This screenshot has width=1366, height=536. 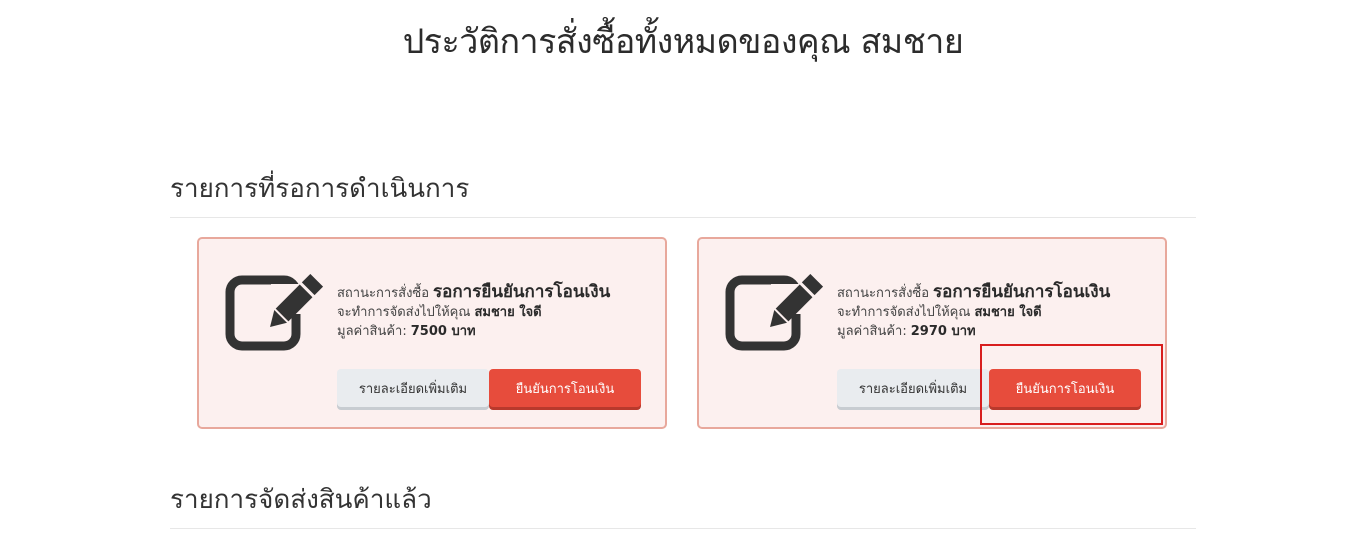 What do you see at coordinates (301, 500) in the screenshot?
I see `section-title-shipped: รายการจัดส่งสินค้าแล้ว` at bounding box center [301, 500].